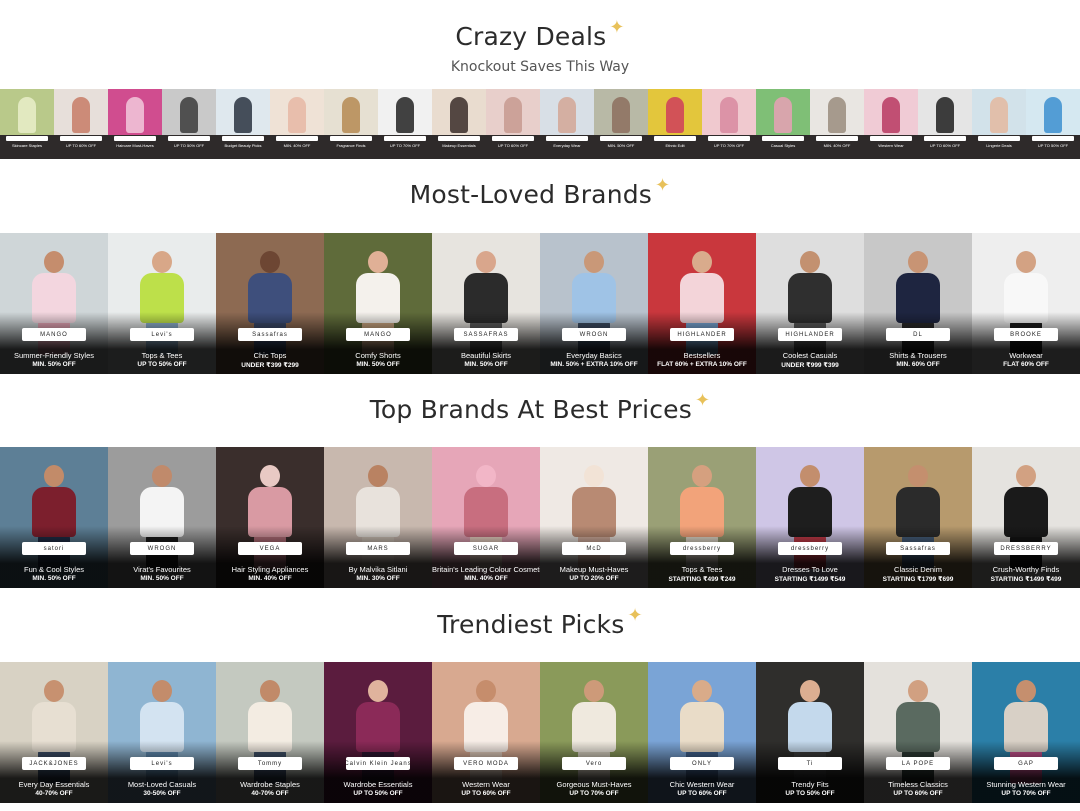  What do you see at coordinates (531, 194) in the screenshot?
I see `most-loved-title-text: Most-Loved Brands` at bounding box center [531, 194].